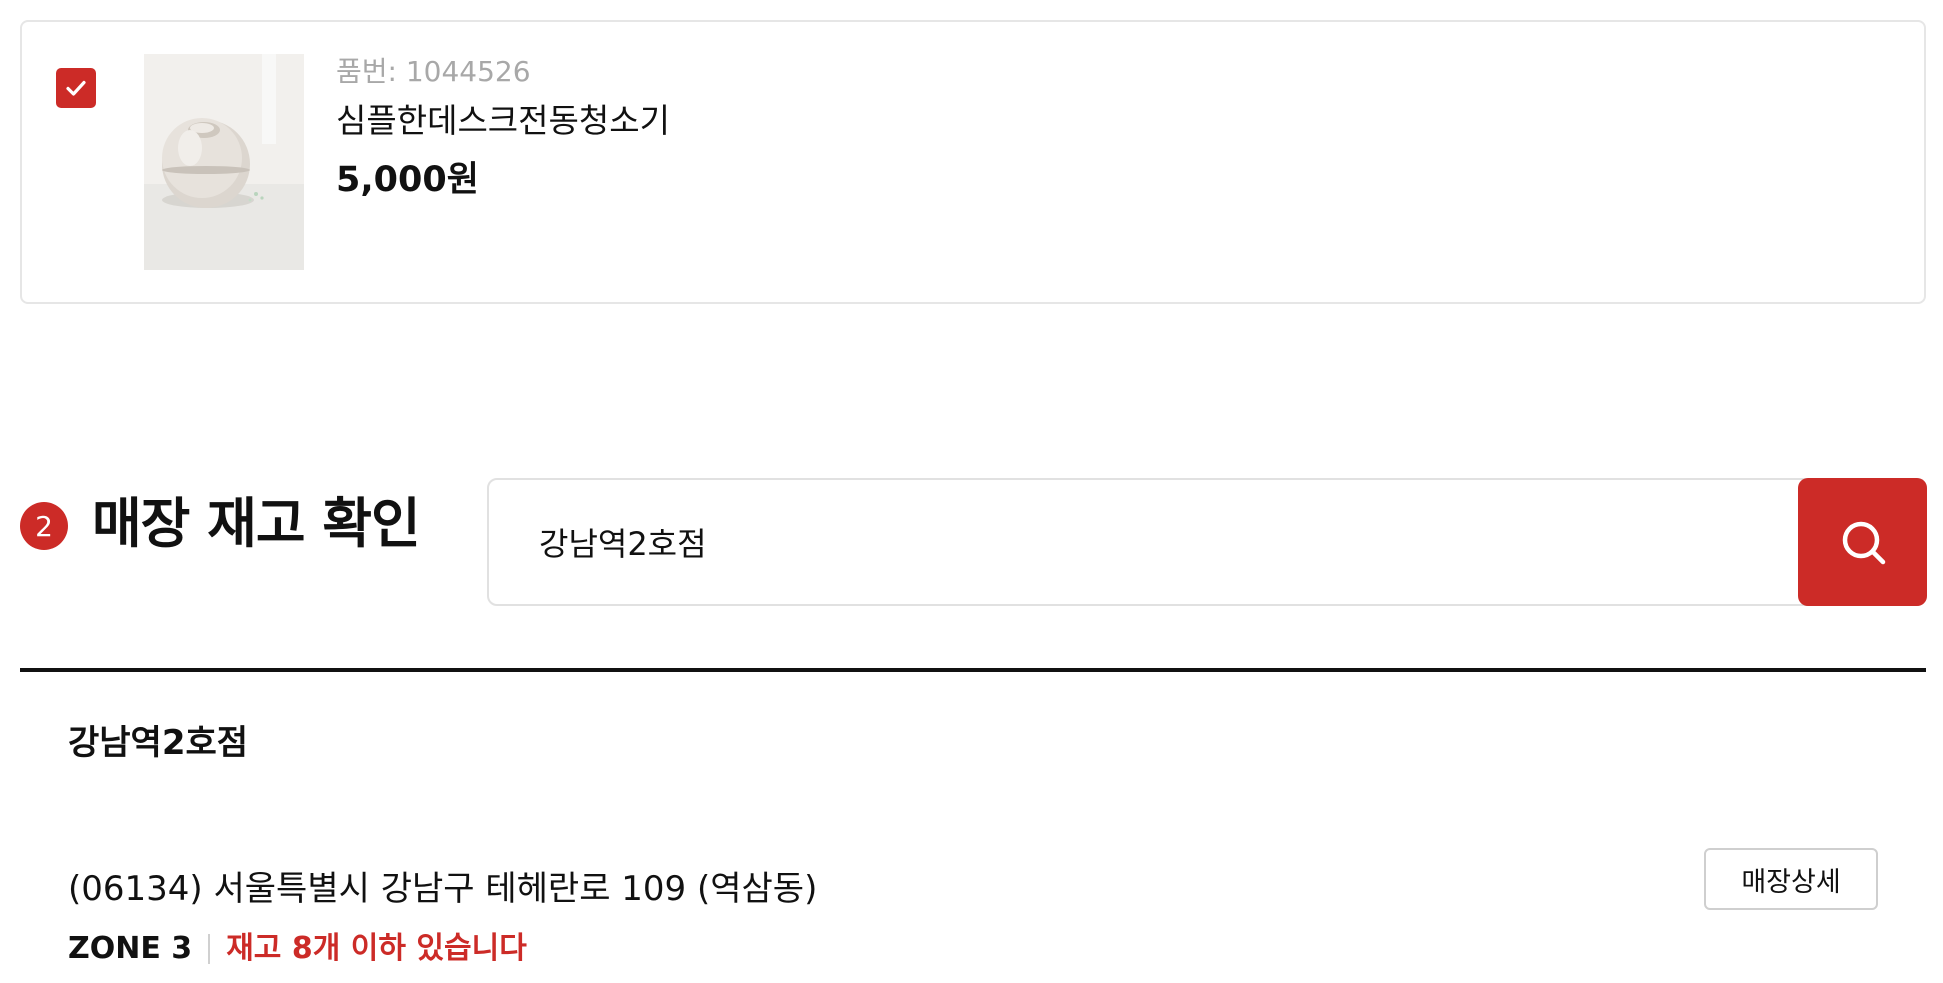  I want to click on product-info: 품번: 1044526 심플한데스크전동청소기 5,000원, so click(503, 128).